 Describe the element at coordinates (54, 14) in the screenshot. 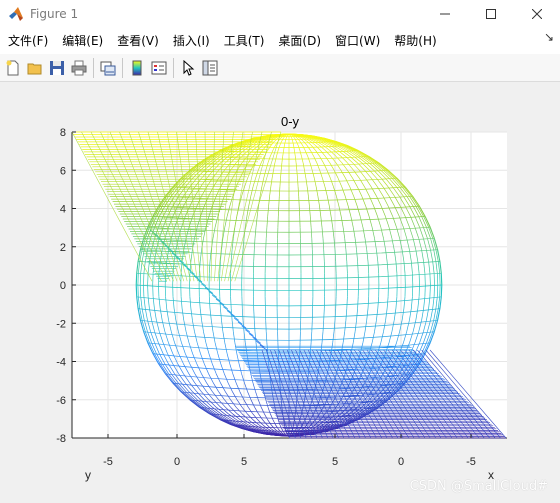

I see `window-title: Figure 1` at that location.